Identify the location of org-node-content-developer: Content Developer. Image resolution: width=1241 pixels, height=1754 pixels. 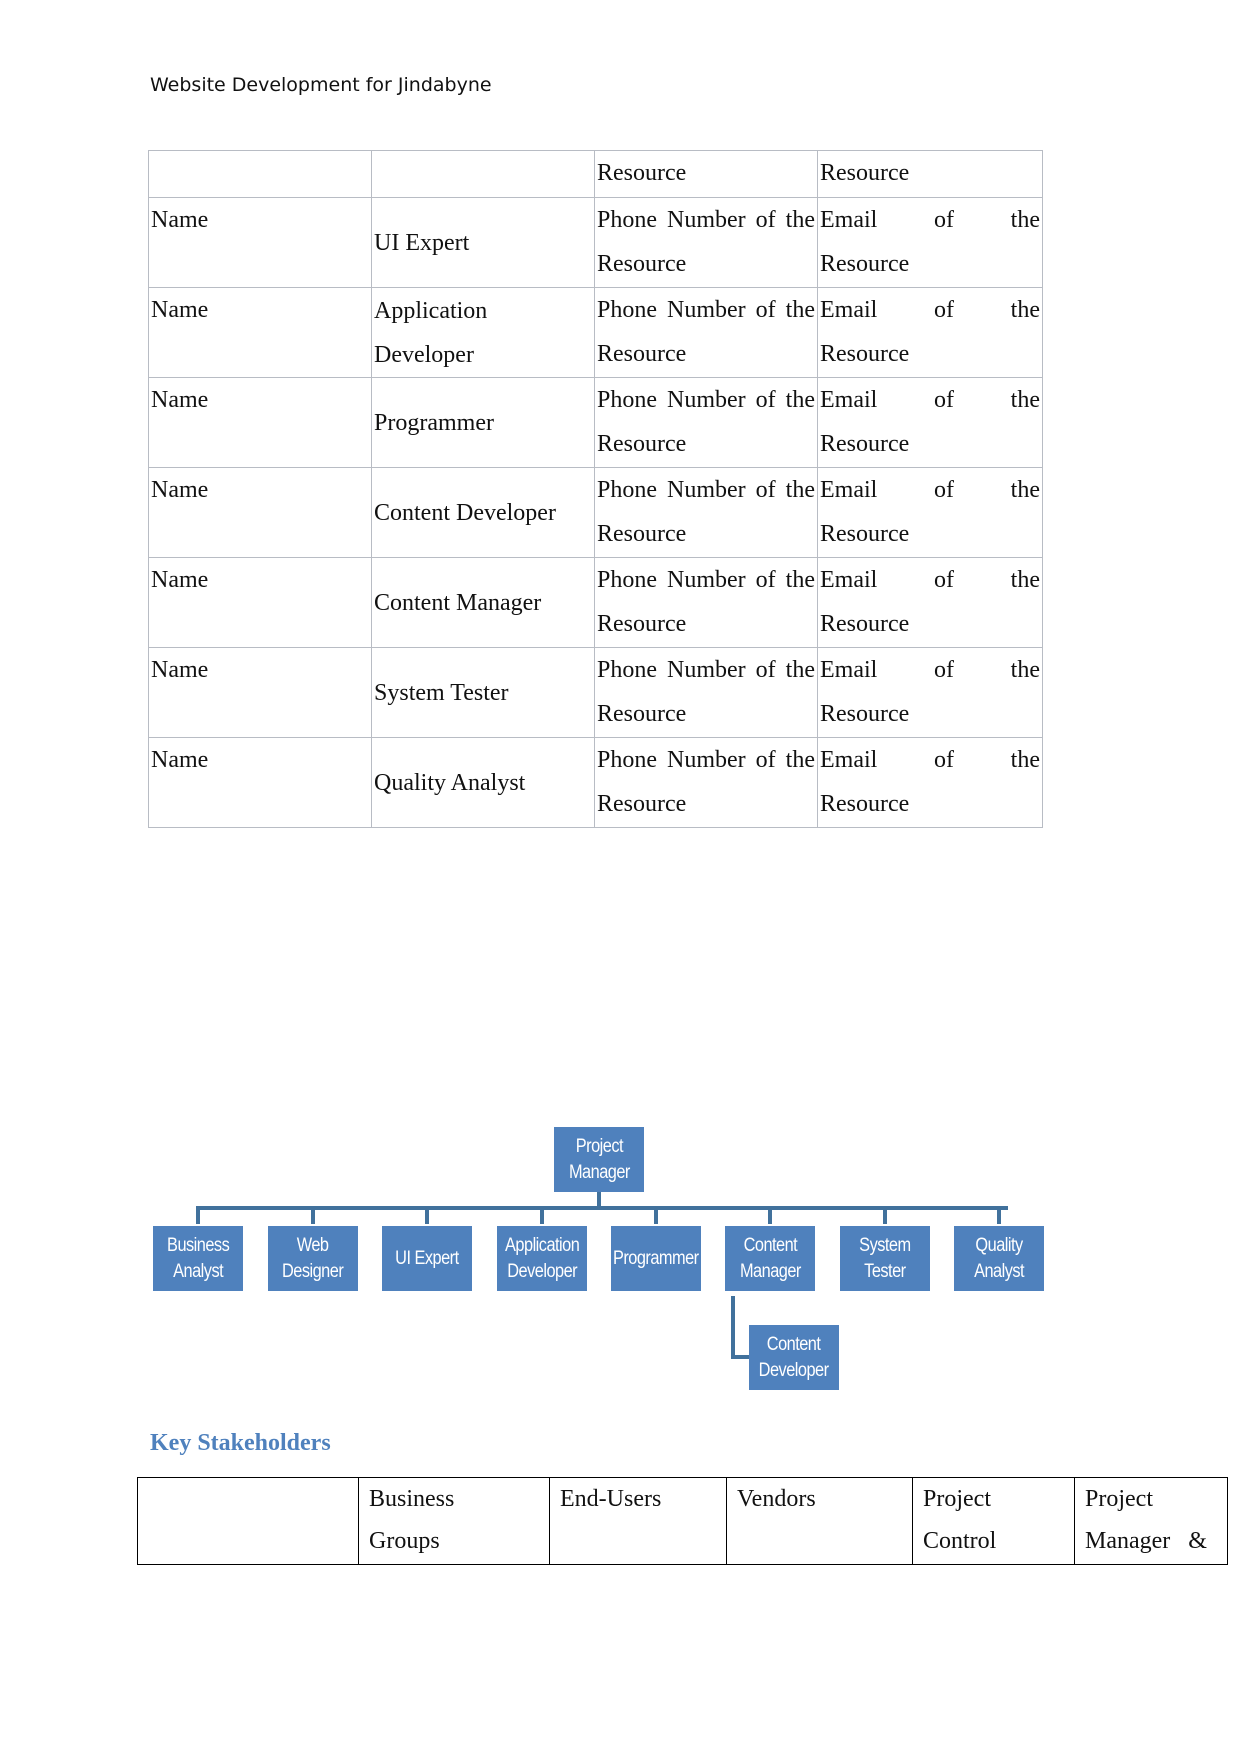
(794, 1357).